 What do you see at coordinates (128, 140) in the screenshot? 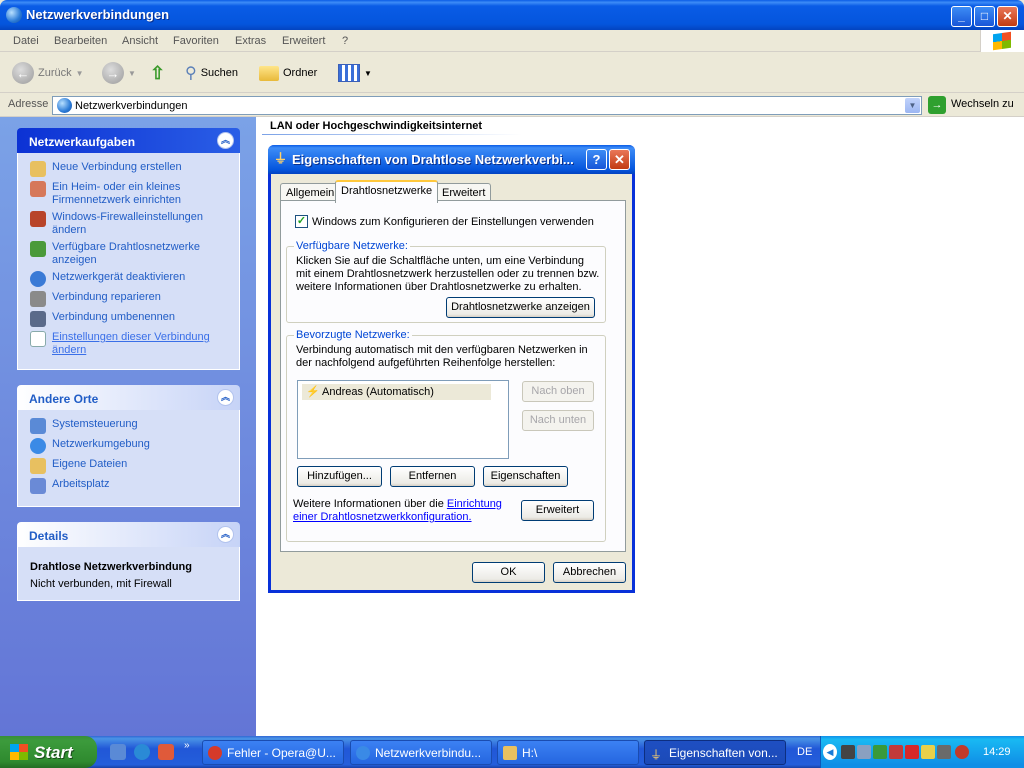
I see `panel-header: Netzwerkaufgaben ︽` at bounding box center [128, 140].